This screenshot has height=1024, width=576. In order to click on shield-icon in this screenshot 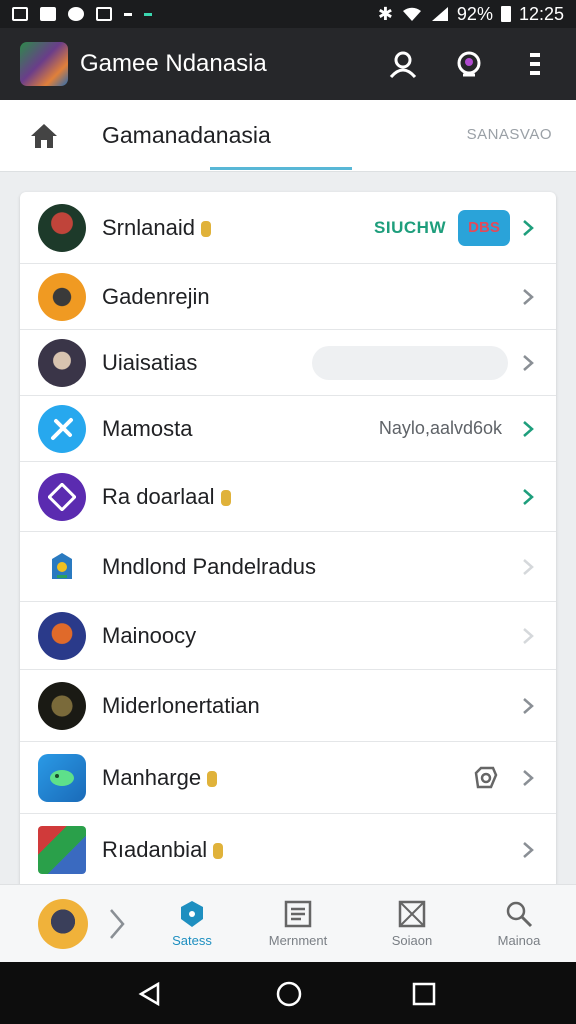, I will do `click(192, 914)`.